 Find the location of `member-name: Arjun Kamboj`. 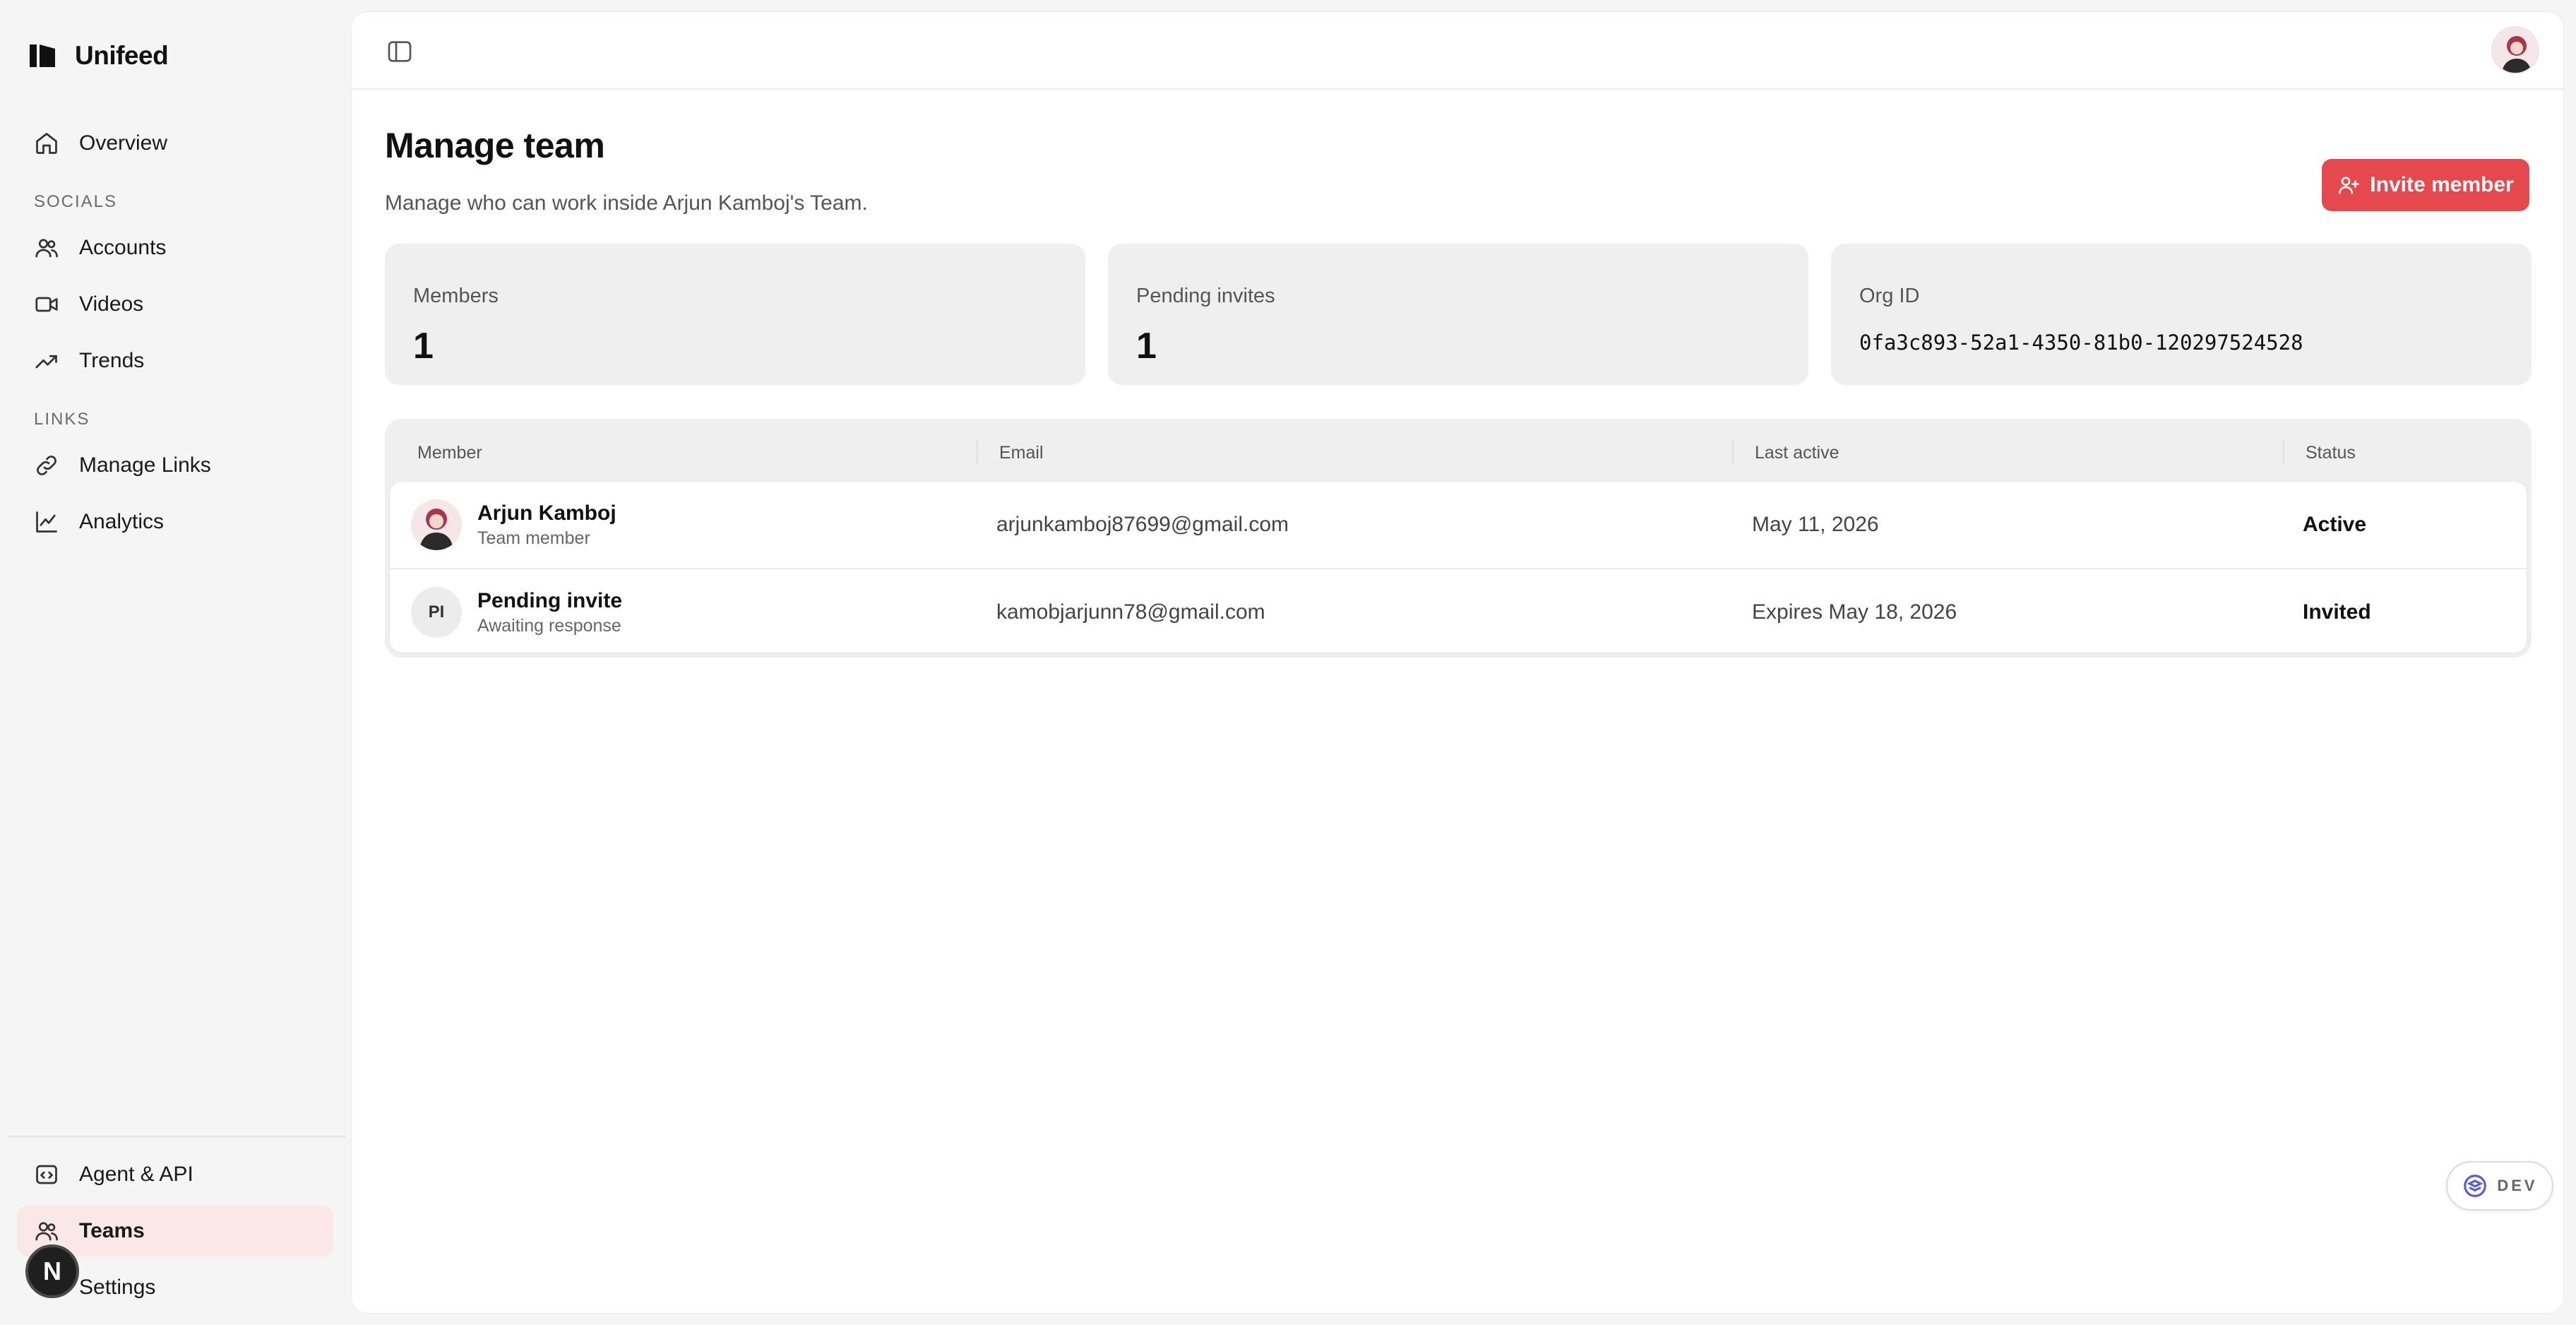

member-name: Arjun Kamboj is located at coordinates (546, 513).